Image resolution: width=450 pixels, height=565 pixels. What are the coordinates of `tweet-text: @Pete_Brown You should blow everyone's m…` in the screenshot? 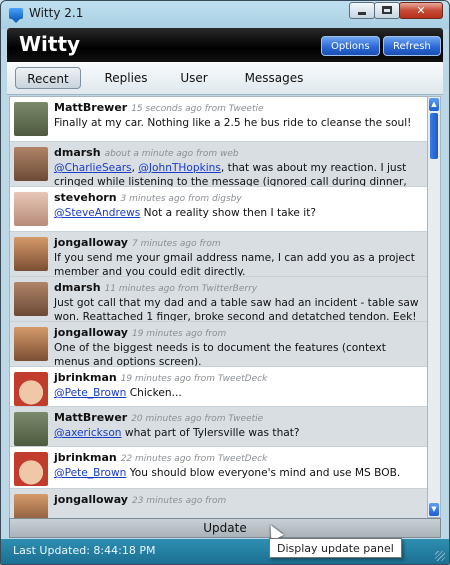 It's located at (237, 473).